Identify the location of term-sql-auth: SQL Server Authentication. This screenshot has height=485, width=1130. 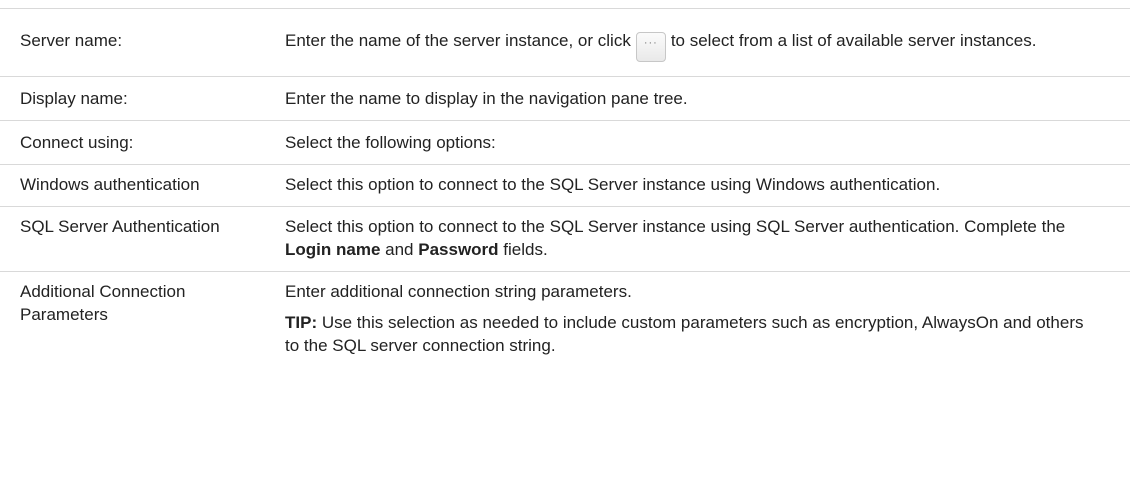
(142, 239).